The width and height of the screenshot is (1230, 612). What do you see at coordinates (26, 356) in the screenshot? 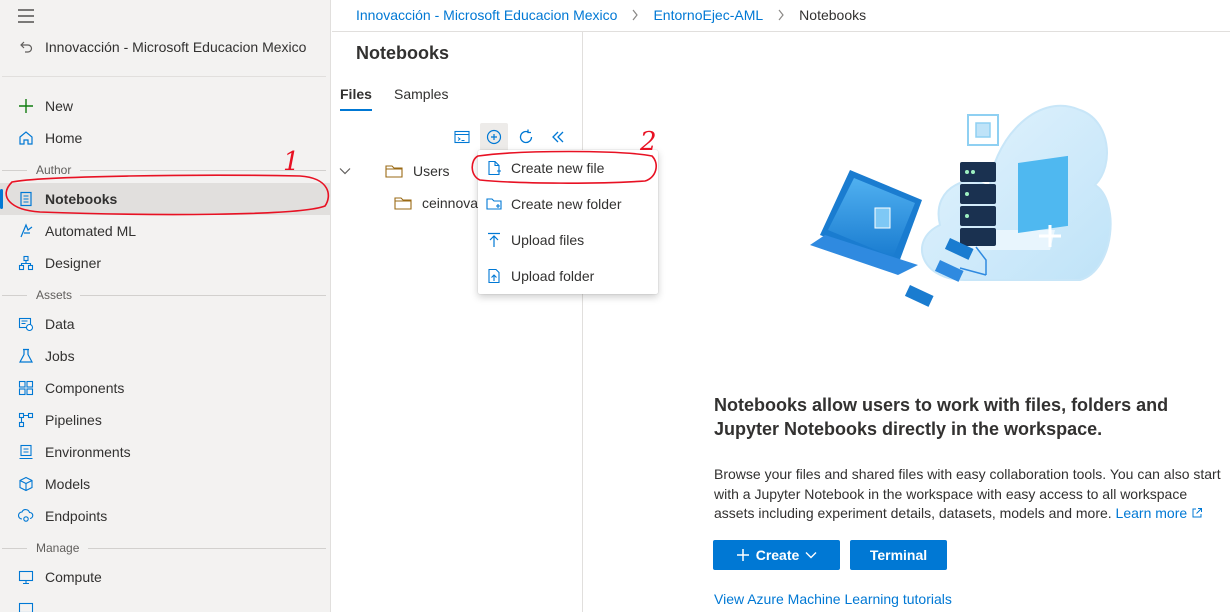
I see `flask-icon` at bounding box center [26, 356].